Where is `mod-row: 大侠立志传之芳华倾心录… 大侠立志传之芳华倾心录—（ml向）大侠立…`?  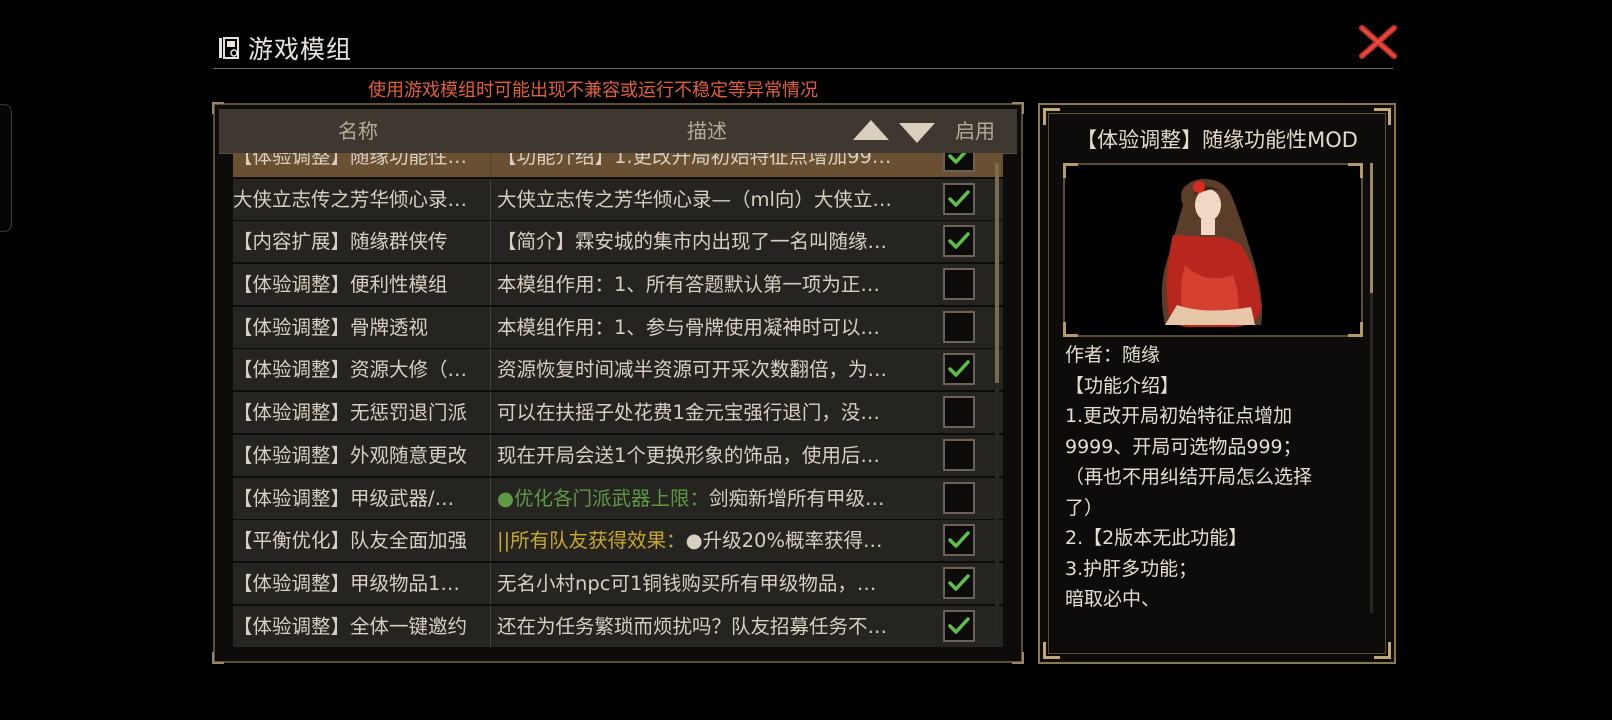 mod-row: 大侠立志传之芳华倾心录… 大侠立志传之芳华倾心录—（ml向）大侠立… is located at coordinates (618, 199).